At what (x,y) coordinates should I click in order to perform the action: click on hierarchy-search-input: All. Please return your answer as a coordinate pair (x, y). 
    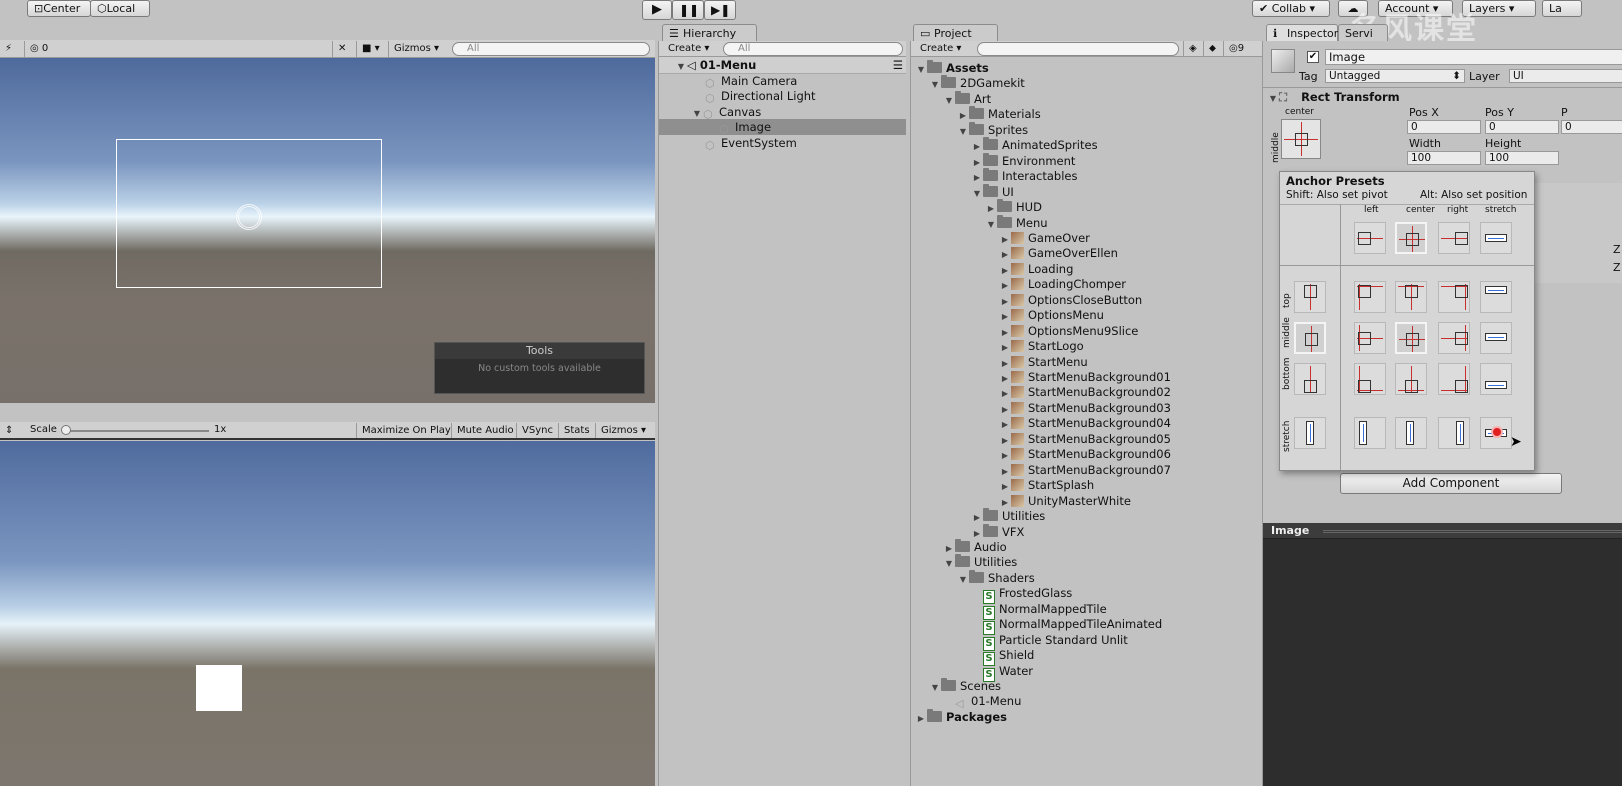
    Looking at the image, I should click on (813, 49).